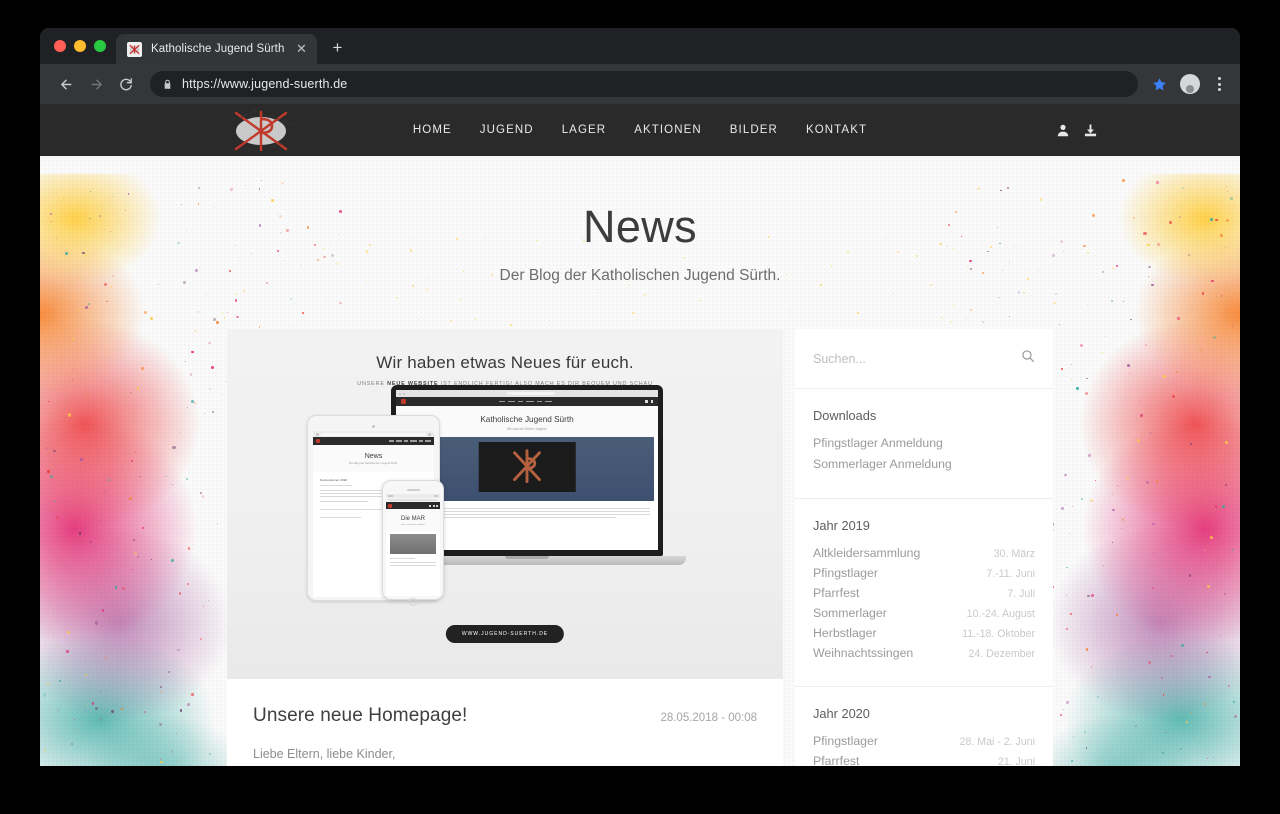 This screenshot has width=1280, height=814. Describe the element at coordinates (505, 716) in the screenshot. I see `post-header: Unsere neue Homepage! 28.05.2018 - 00:08` at that location.